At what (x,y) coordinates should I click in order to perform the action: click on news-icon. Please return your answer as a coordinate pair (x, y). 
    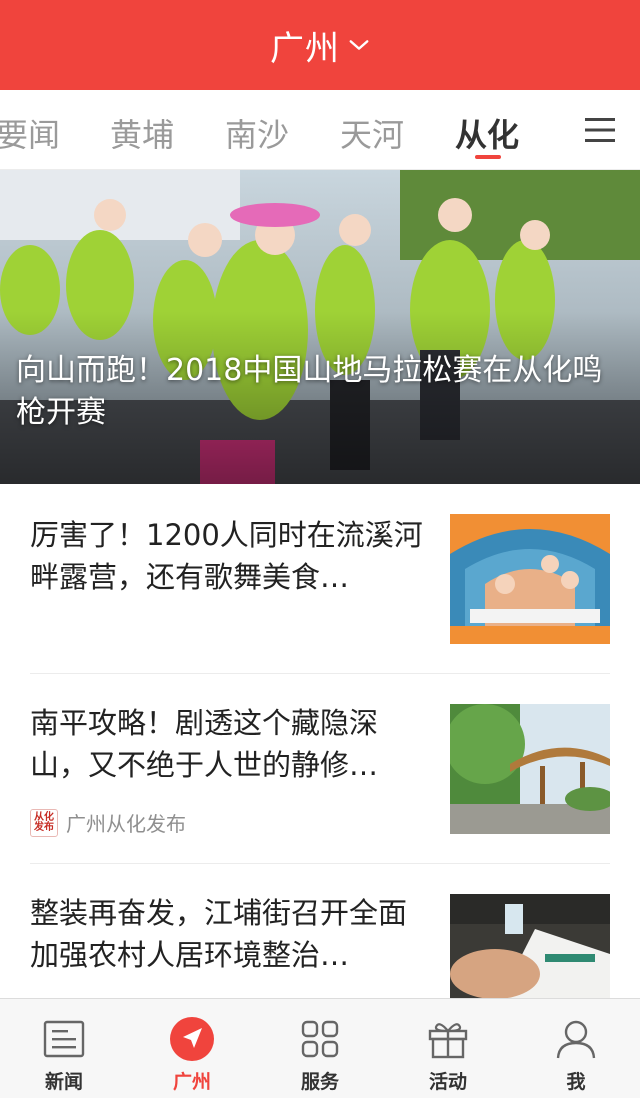
    Looking at the image, I should click on (64, 1039).